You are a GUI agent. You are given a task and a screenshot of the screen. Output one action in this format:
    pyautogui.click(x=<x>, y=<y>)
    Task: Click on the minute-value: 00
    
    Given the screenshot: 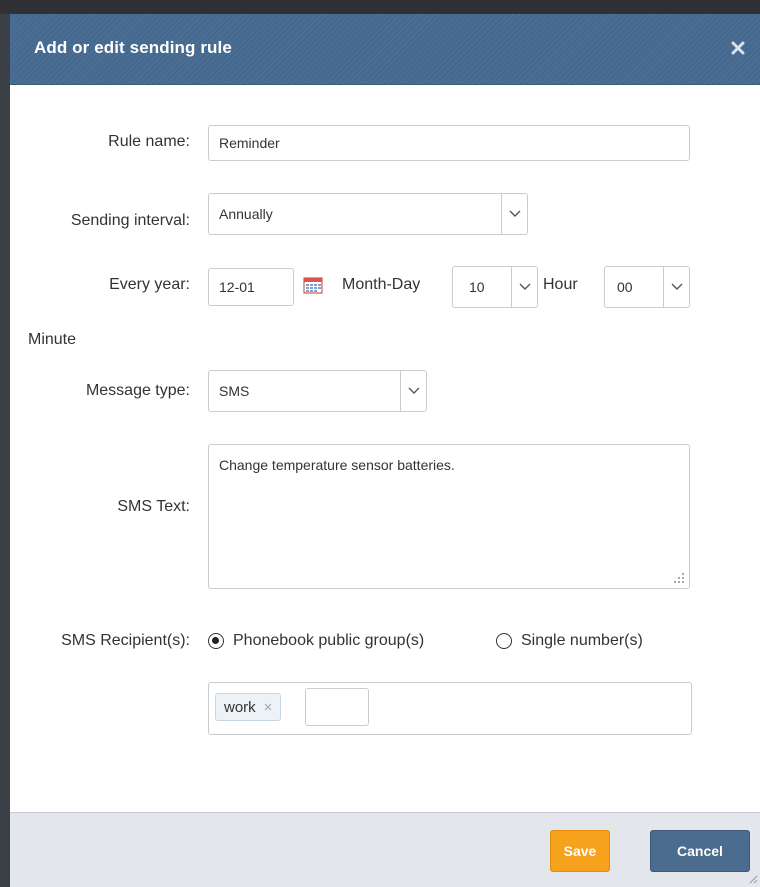 What is the action you would take?
    pyautogui.click(x=625, y=287)
    